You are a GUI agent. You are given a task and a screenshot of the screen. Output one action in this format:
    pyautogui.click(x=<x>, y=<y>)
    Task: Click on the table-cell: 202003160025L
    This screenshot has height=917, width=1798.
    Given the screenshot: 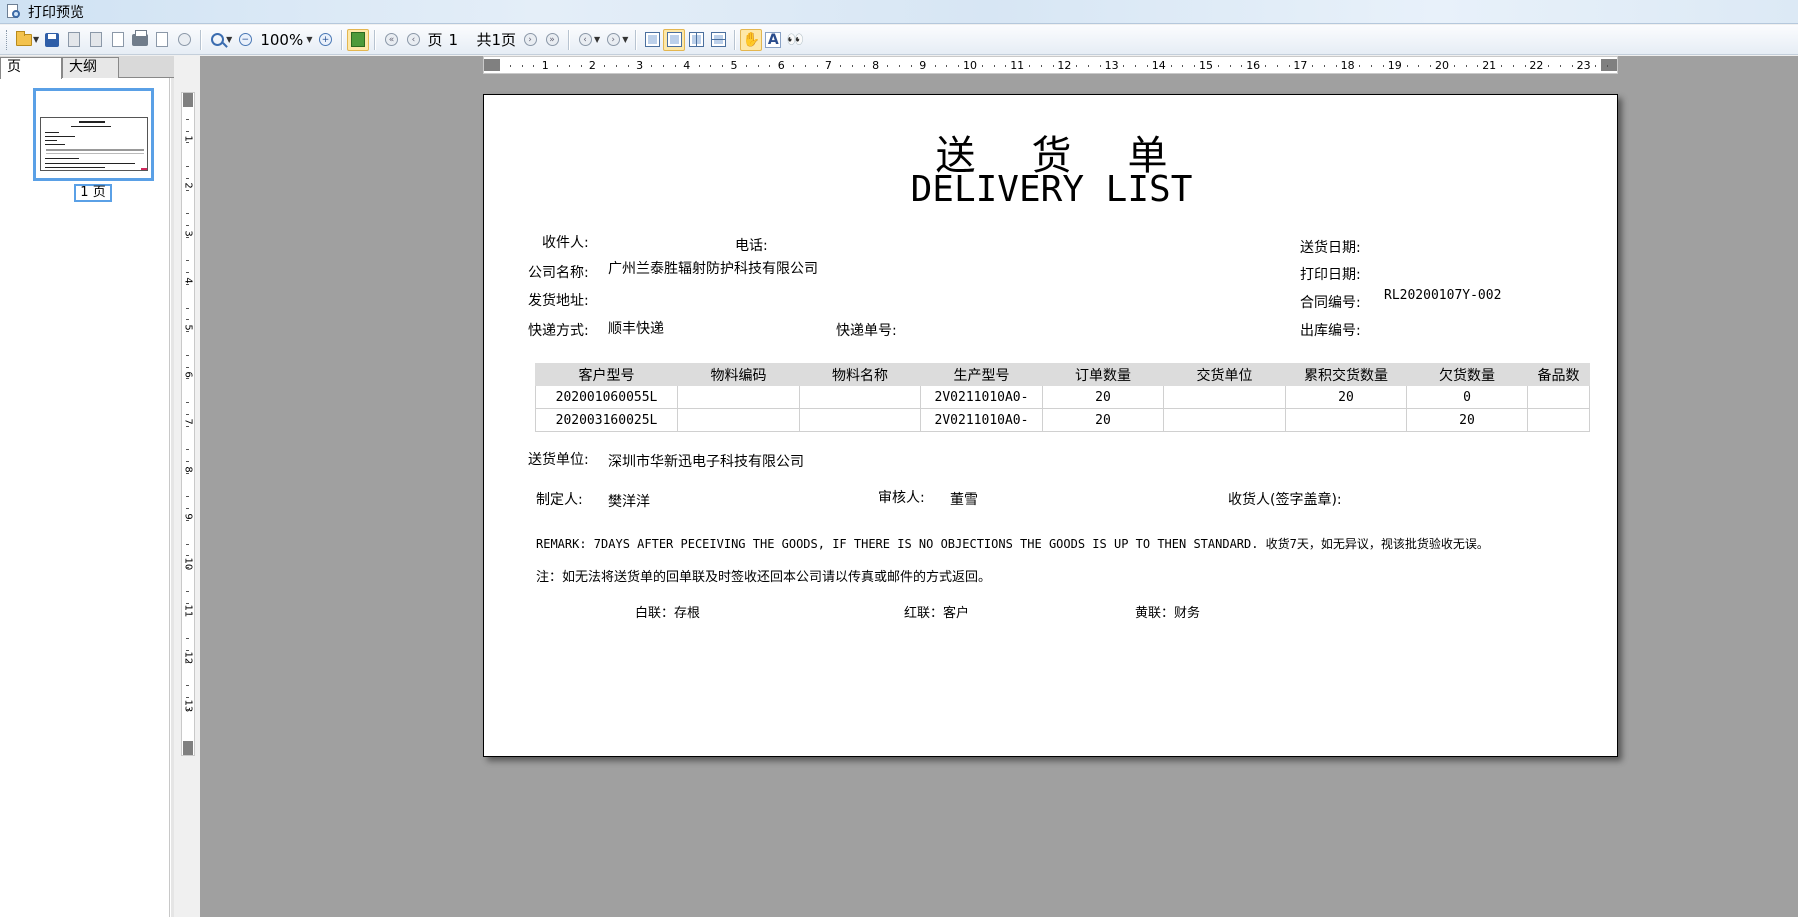 What is the action you would take?
    pyautogui.click(x=606, y=420)
    